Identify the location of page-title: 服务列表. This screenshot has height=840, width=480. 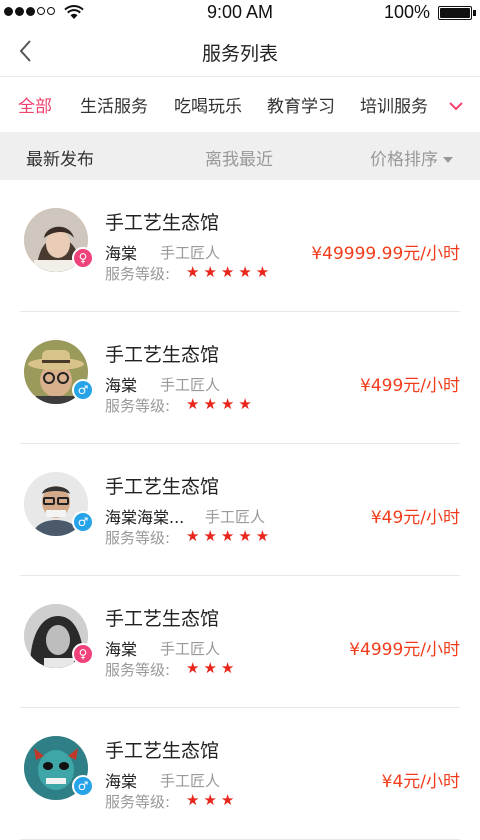
(239, 54).